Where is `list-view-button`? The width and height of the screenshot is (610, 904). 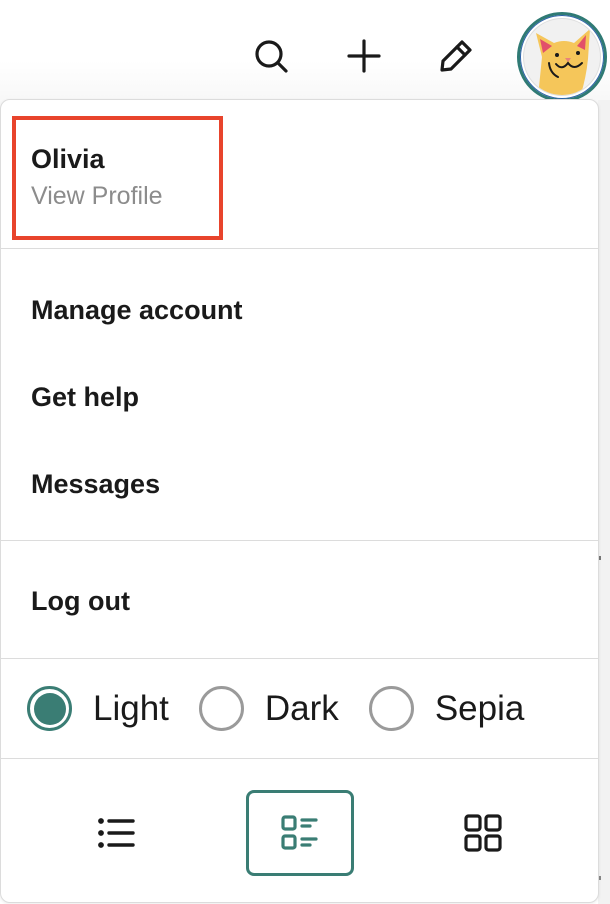
list-view-button is located at coordinates (117, 833).